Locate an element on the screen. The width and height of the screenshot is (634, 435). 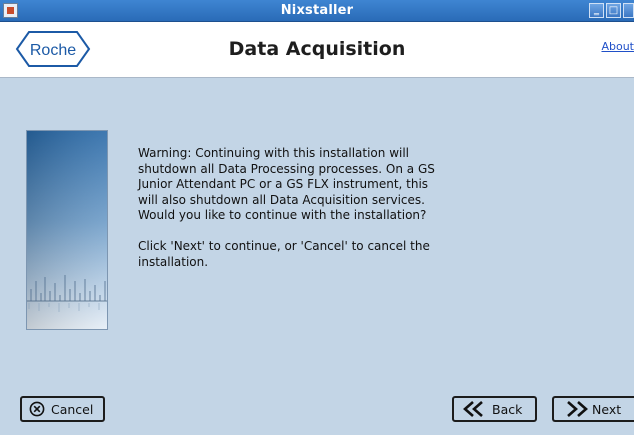
circle-x-icon is located at coordinates (37, 409).